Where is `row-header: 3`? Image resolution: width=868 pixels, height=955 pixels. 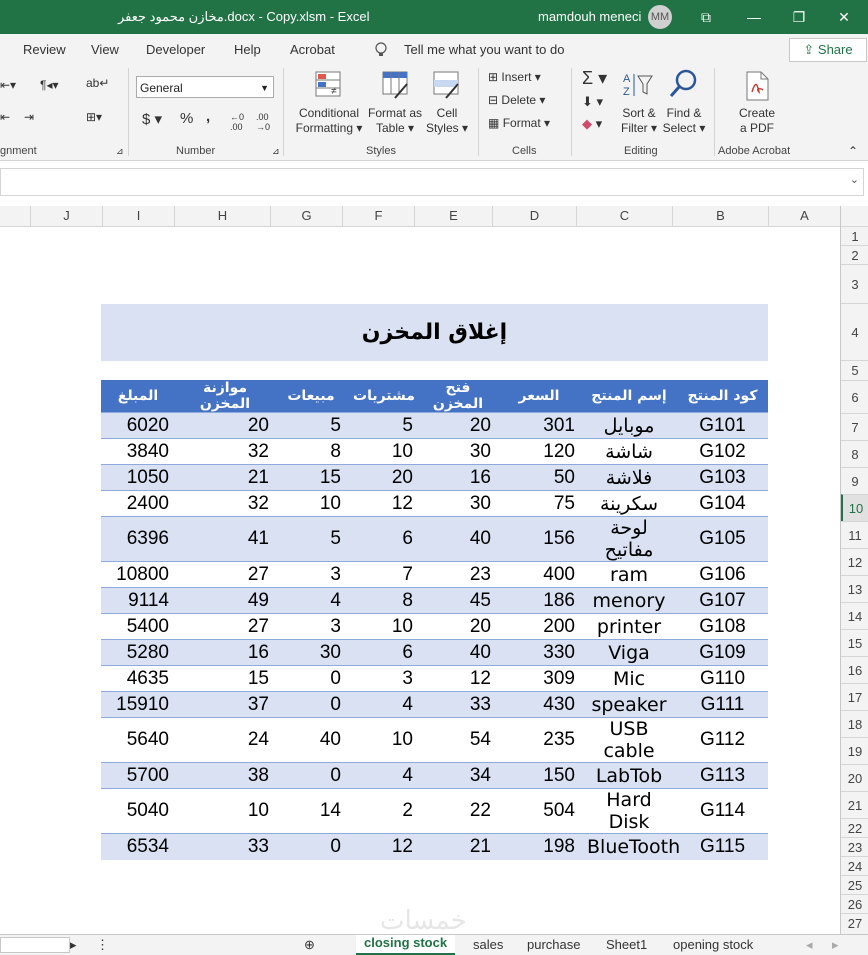 row-header: 3 is located at coordinates (854, 283).